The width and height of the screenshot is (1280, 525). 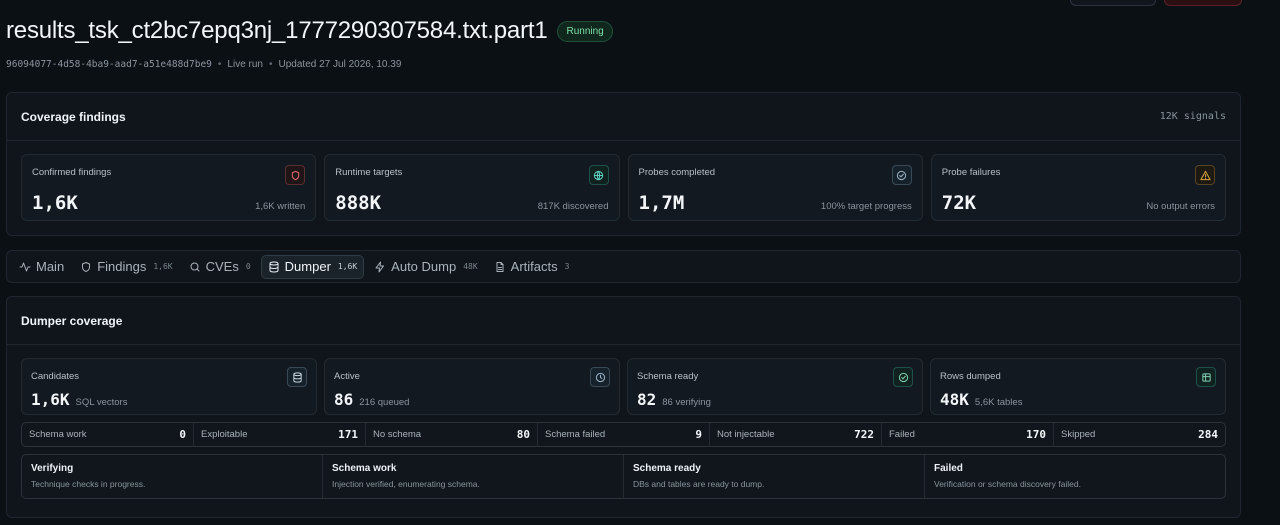 I want to click on stat-label: Candidates, so click(x=55, y=376).